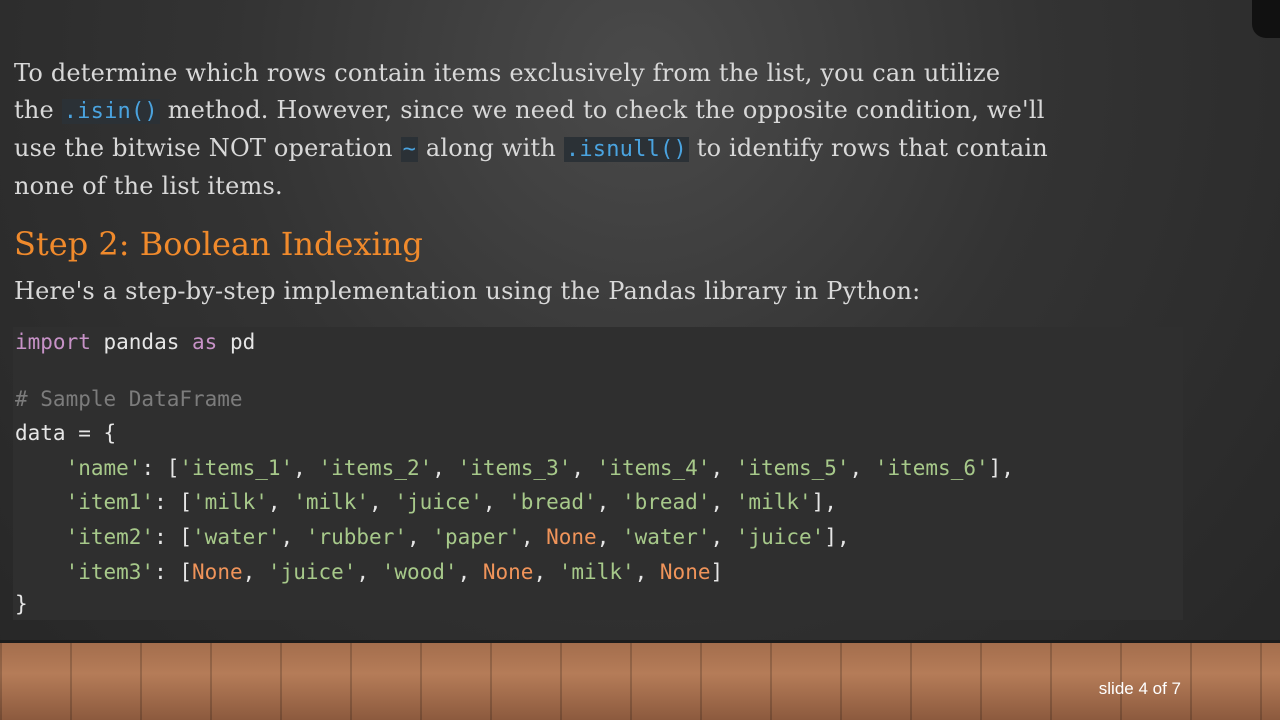 The image size is (1280, 720). Describe the element at coordinates (110, 572) in the screenshot. I see `dict-key: 'item3'` at that location.